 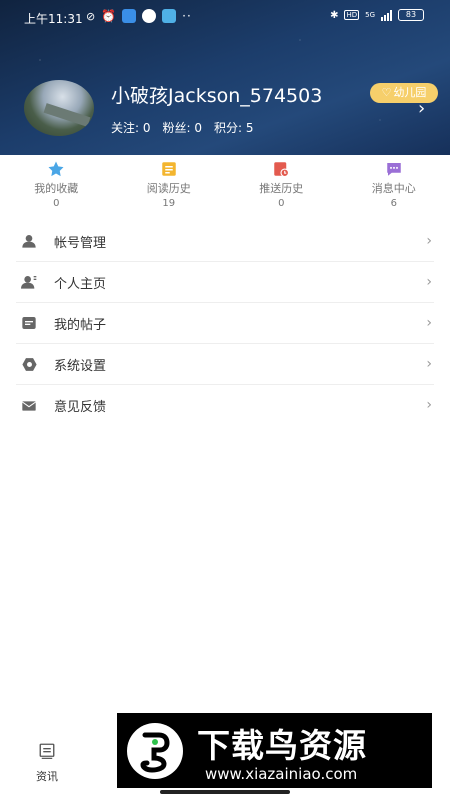 I want to click on network-type: 5G, so click(x=370, y=15).